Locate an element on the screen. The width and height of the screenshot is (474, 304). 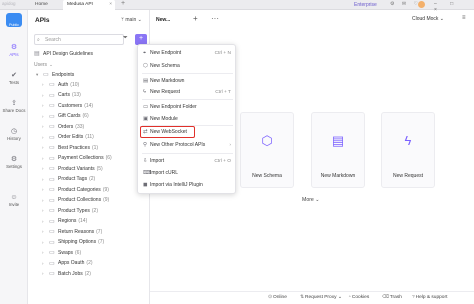
sidebar-title: APIs is located at coordinates (42, 20).